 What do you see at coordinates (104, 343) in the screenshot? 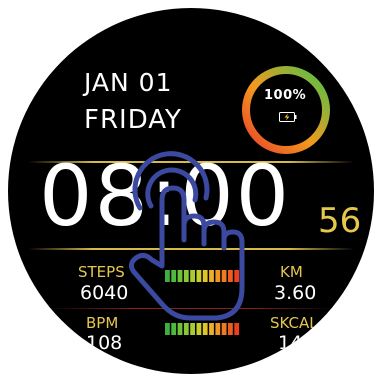
I see `bpm-value: 108` at bounding box center [104, 343].